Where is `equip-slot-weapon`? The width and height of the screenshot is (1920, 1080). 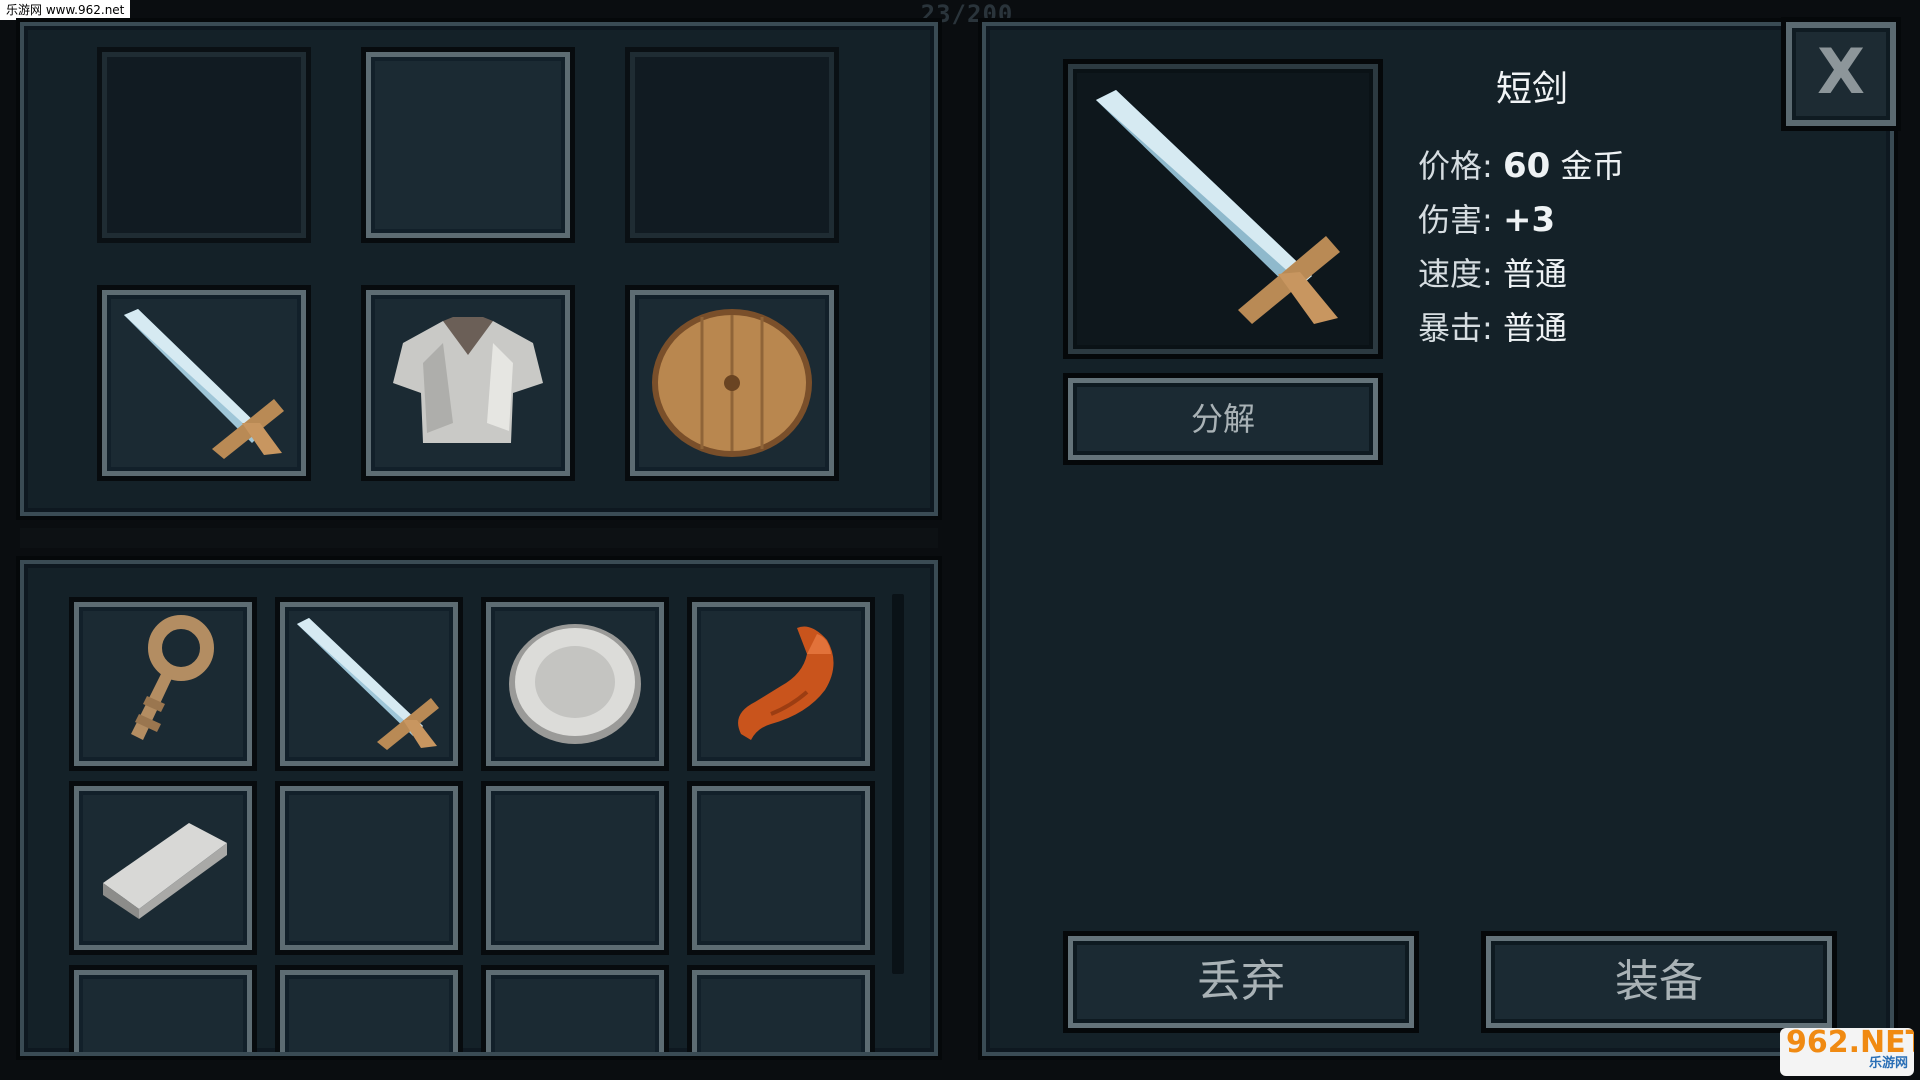 equip-slot-weapon is located at coordinates (204, 383).